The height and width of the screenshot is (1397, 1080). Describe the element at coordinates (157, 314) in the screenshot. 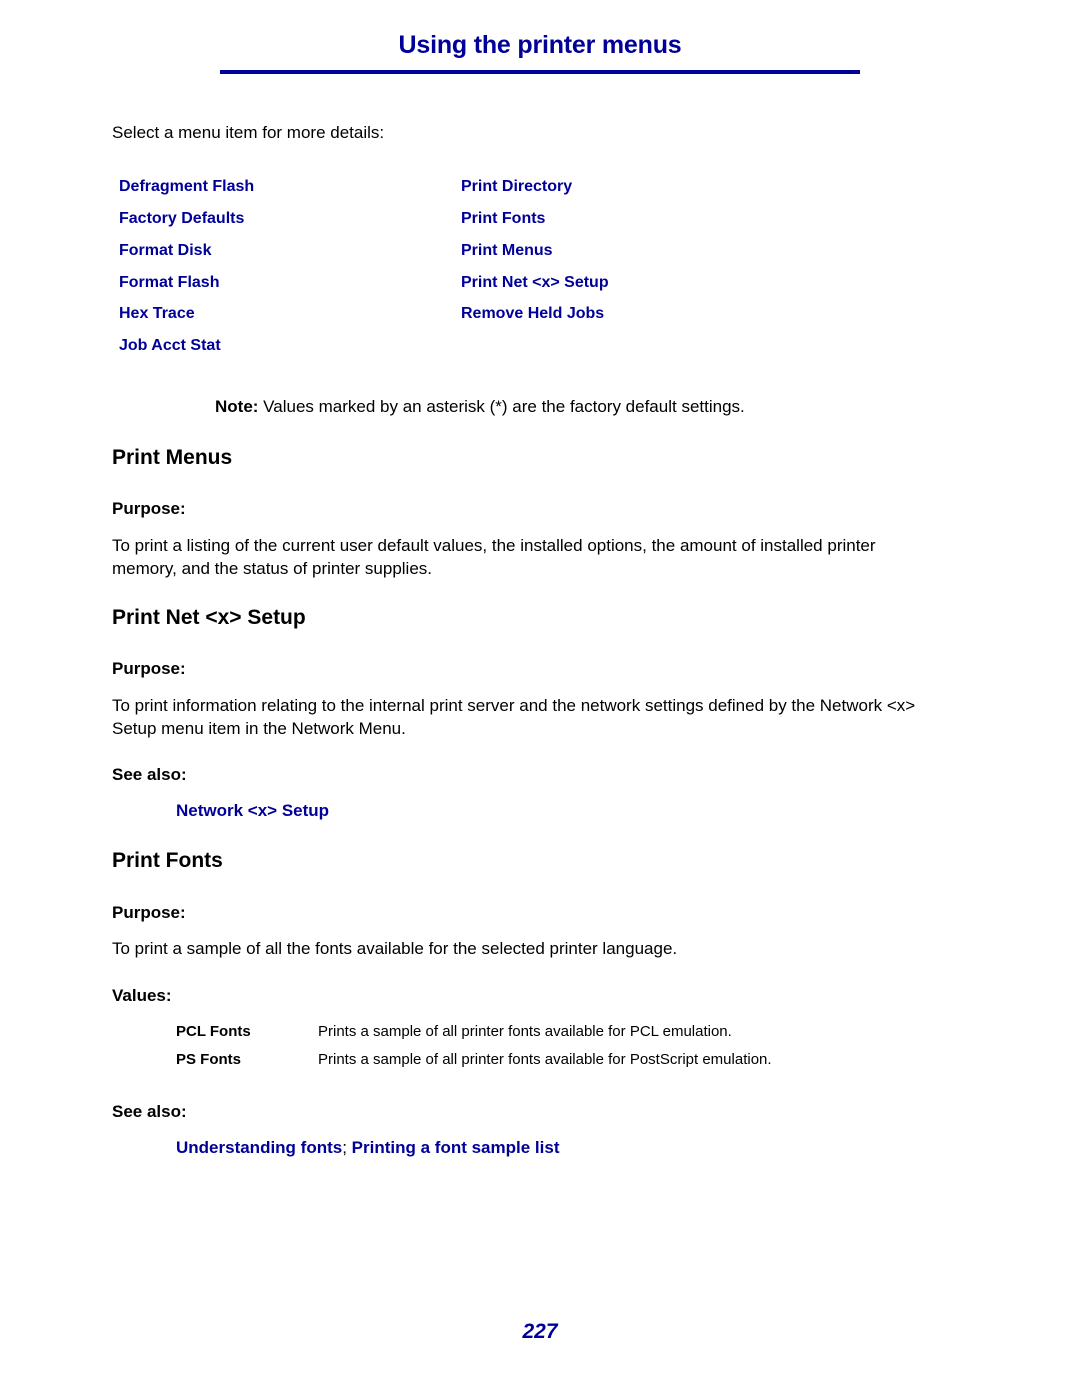

I see `menu-link-hex-trace: Hex Trace` at that location.